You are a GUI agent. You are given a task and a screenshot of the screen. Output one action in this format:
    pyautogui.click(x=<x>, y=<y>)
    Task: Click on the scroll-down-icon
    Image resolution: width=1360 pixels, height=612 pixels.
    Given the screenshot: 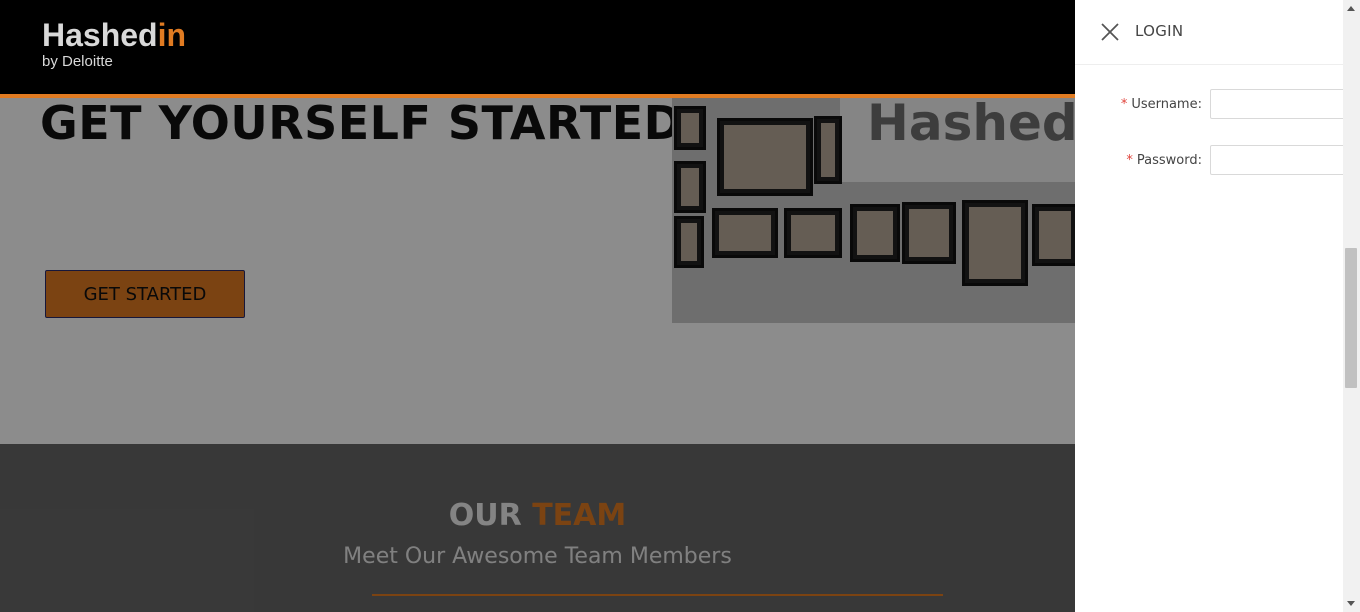 What is the action you would take?
    pyautogui.click(x=1351, y=603)
    